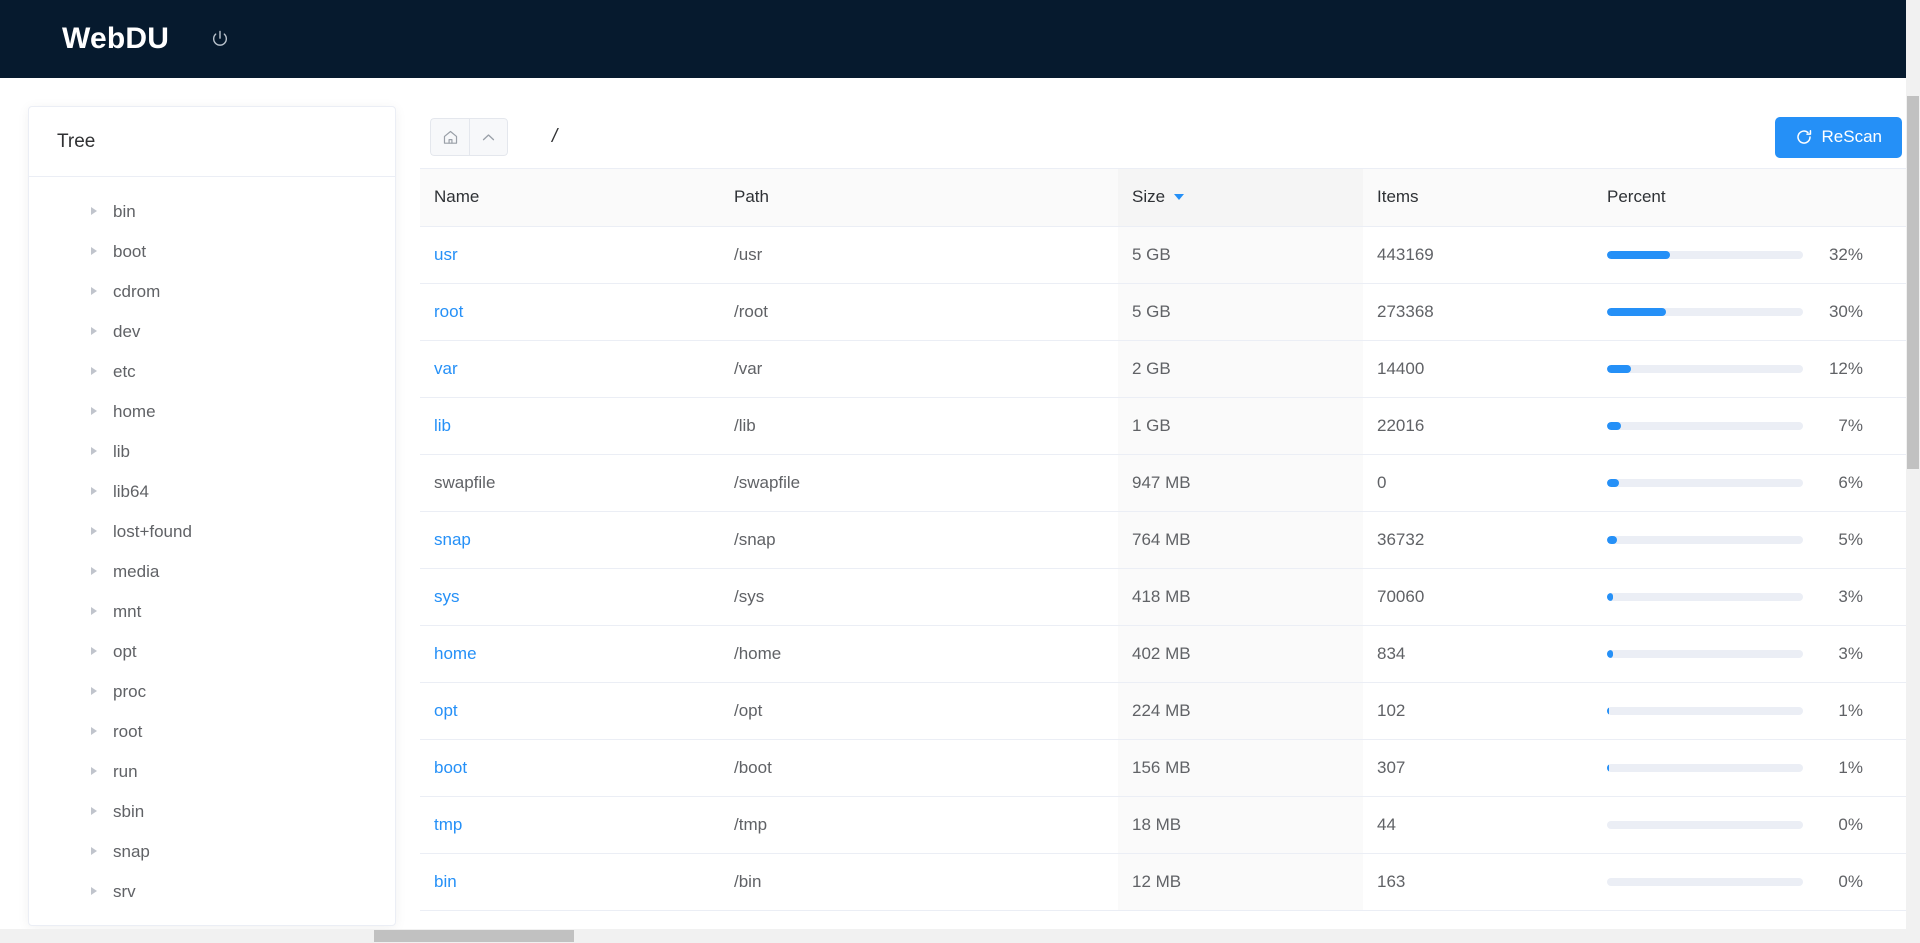 The height and width of the screenshot is (943, 1920). What do you see at coordinates (1170, 137) in the screenshot?
I see `toolbar: / ReScan` at bounding box center [1170, 137].